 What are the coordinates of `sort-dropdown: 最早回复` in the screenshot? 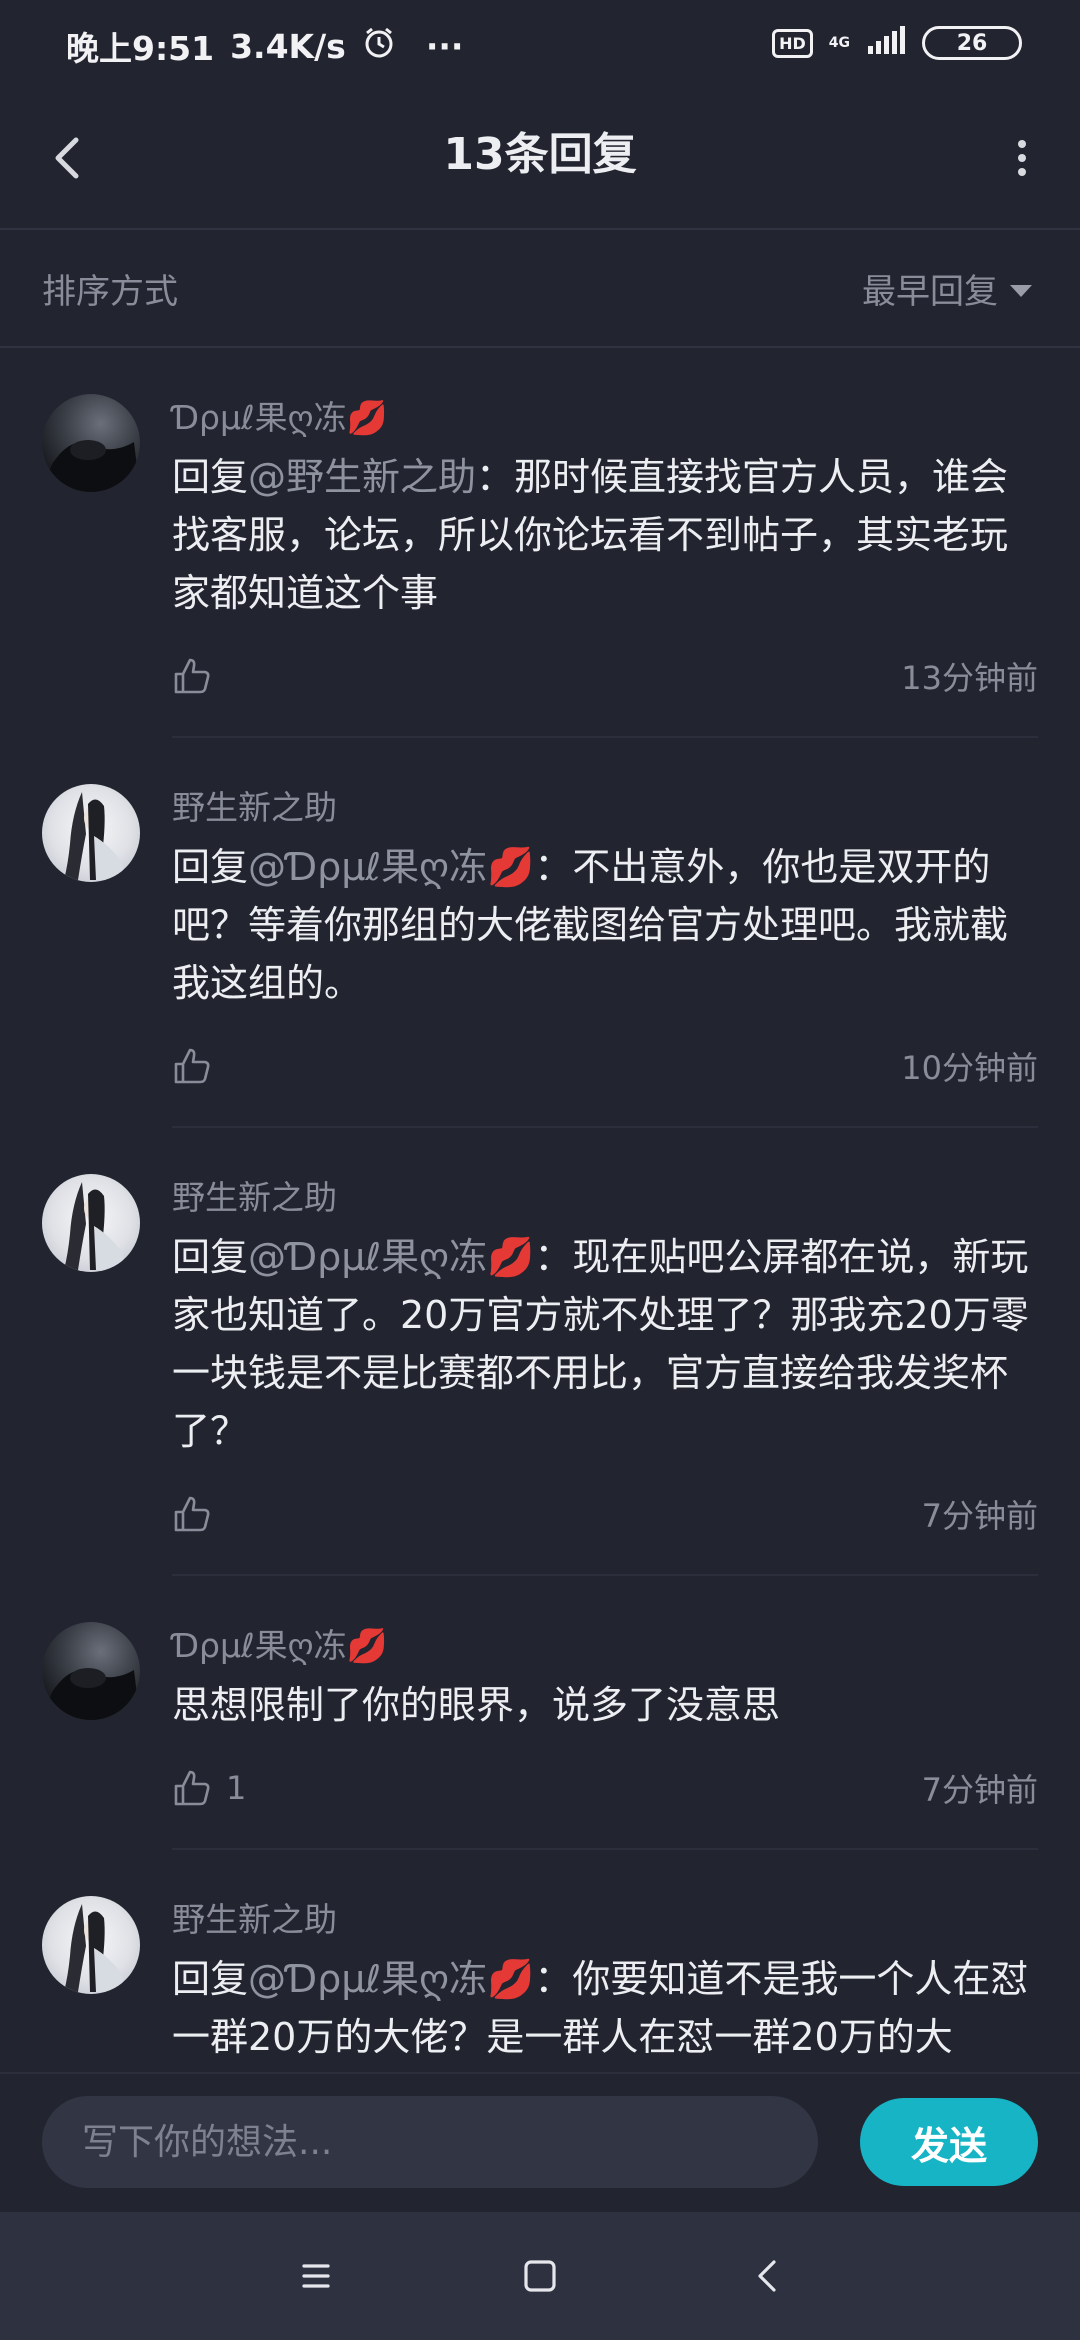 It's located at (947, 288).